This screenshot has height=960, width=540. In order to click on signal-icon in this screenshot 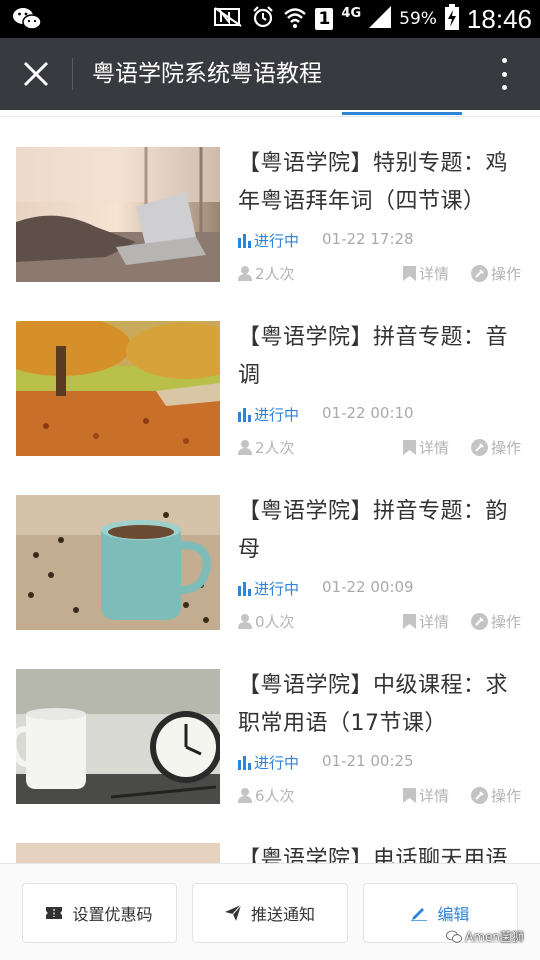, I will do `click(380, 19)`.